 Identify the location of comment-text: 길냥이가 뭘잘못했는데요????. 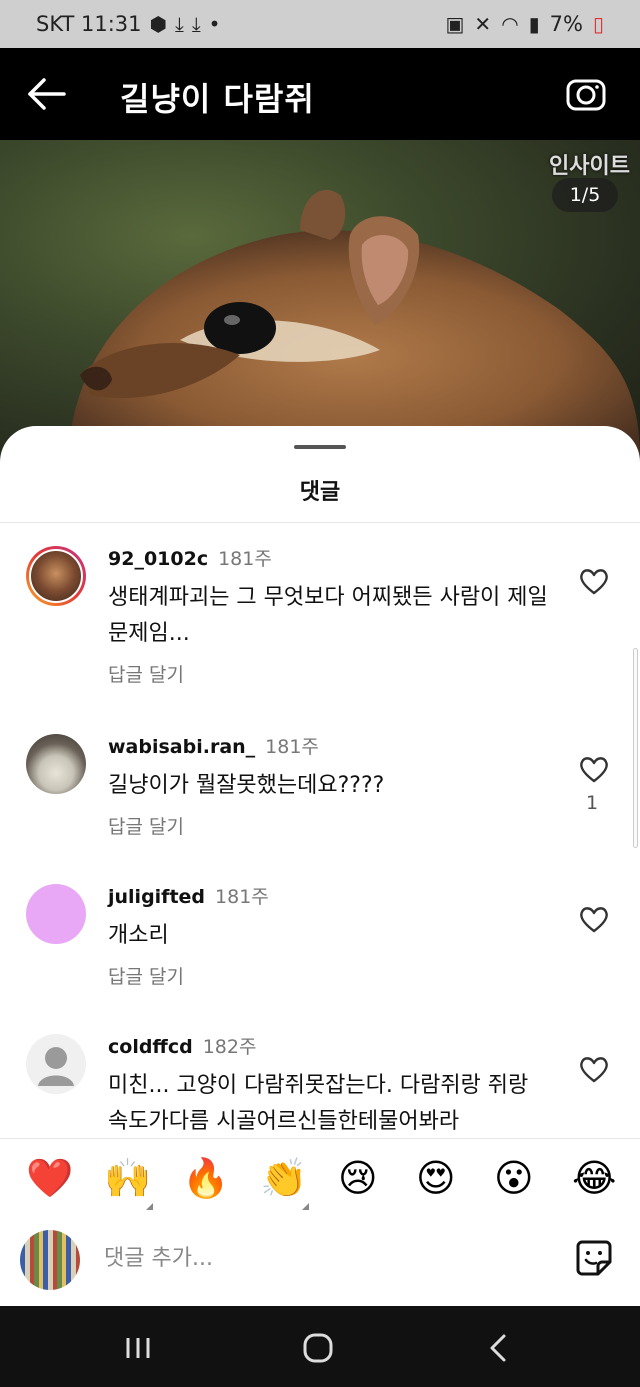
(246, 785).